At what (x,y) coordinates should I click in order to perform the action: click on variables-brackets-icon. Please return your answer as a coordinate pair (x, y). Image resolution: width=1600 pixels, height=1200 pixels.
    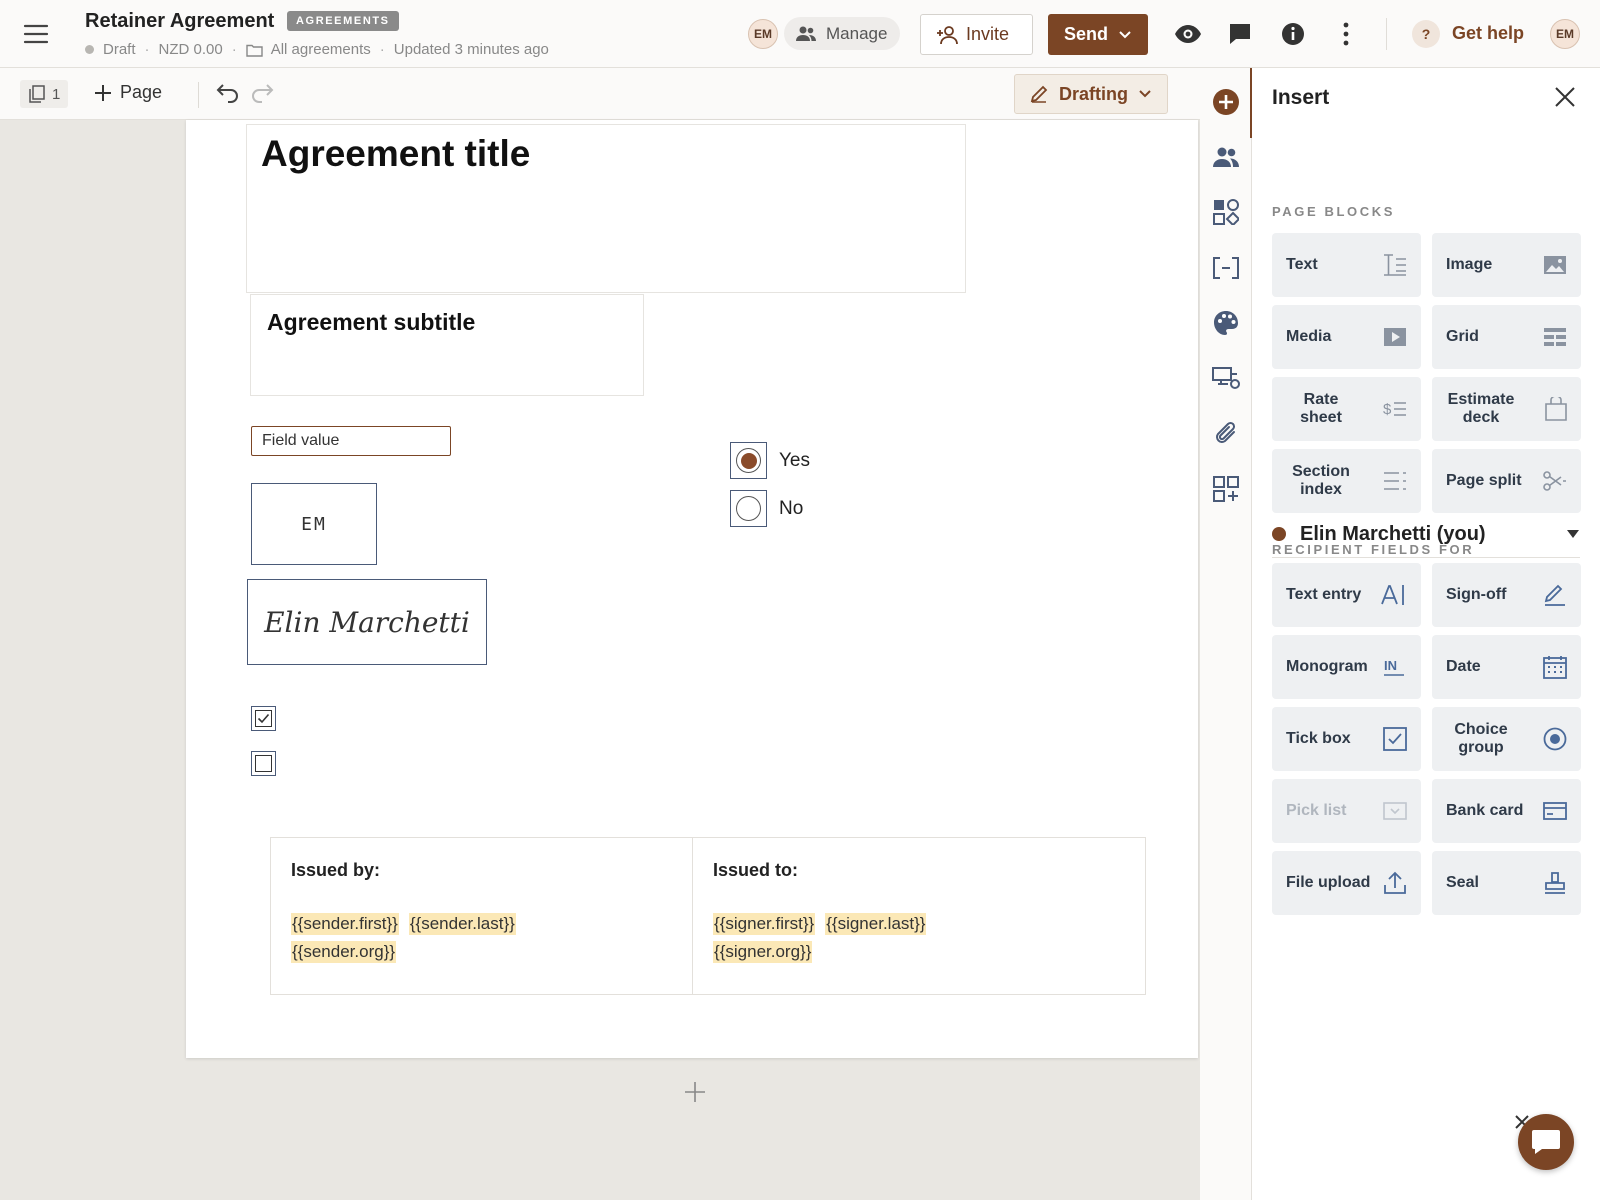
    Looking at the image, I should click on (1226, 268).